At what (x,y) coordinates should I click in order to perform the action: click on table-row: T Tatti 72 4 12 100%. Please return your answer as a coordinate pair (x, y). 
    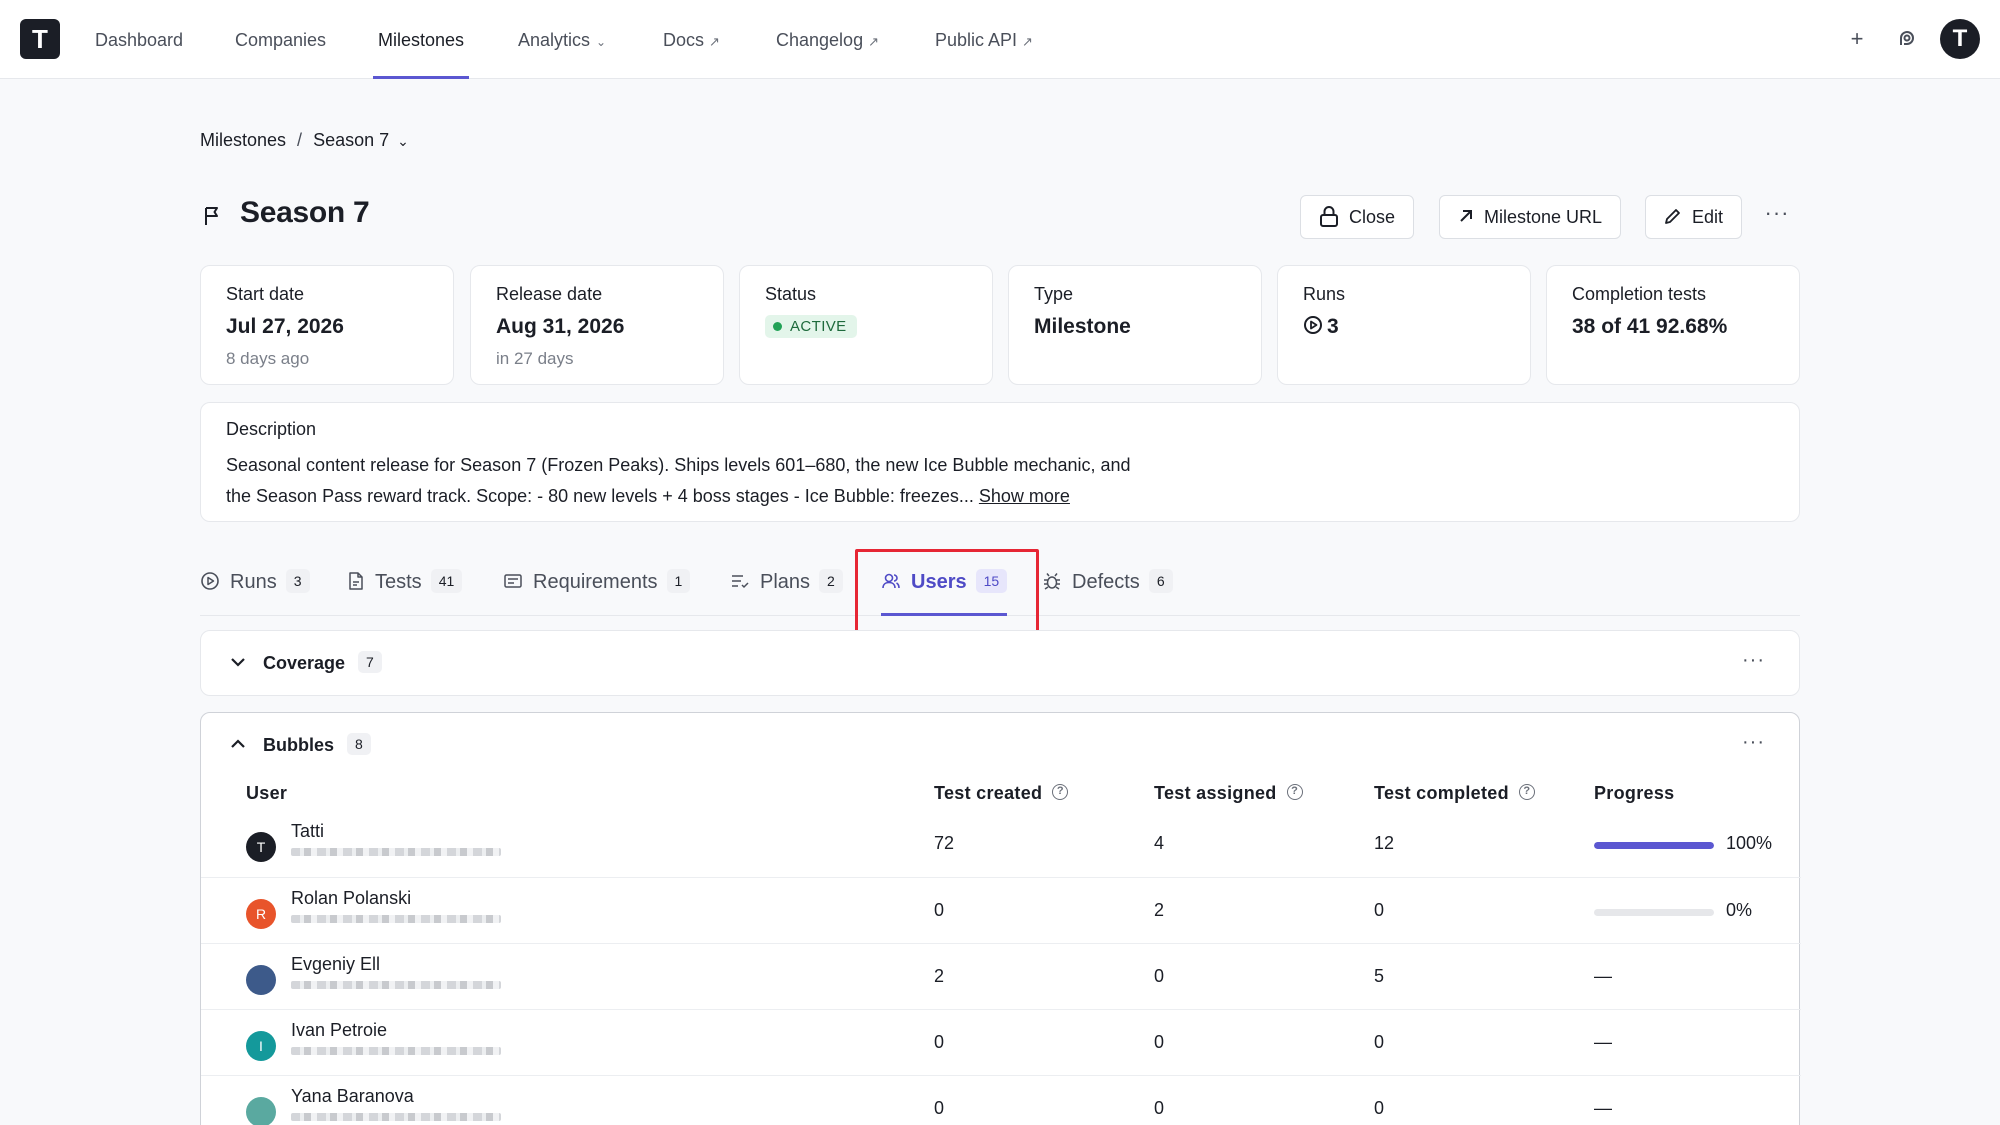
    Looking at the image, I should click on (1001, 844).